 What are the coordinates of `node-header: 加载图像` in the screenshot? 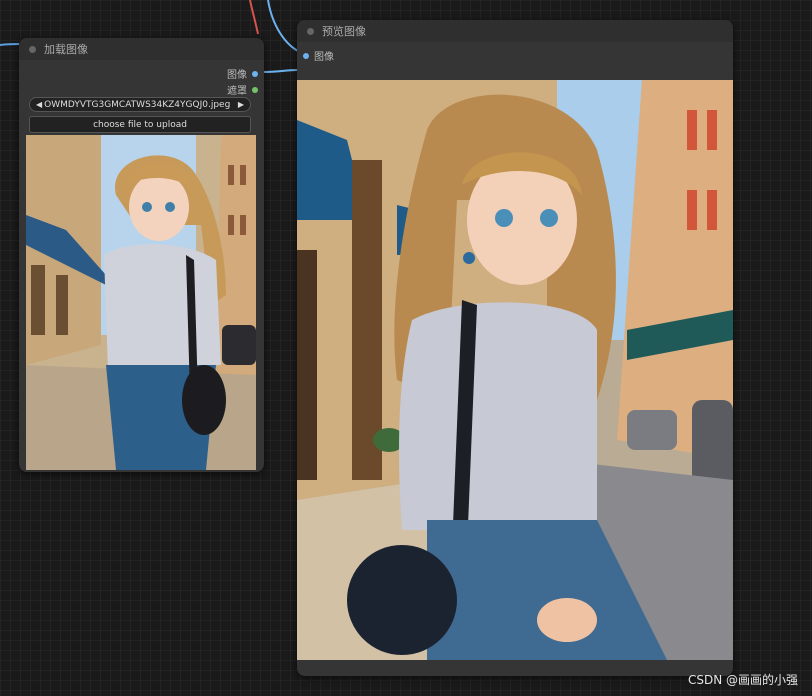 It's located at (141, 49).